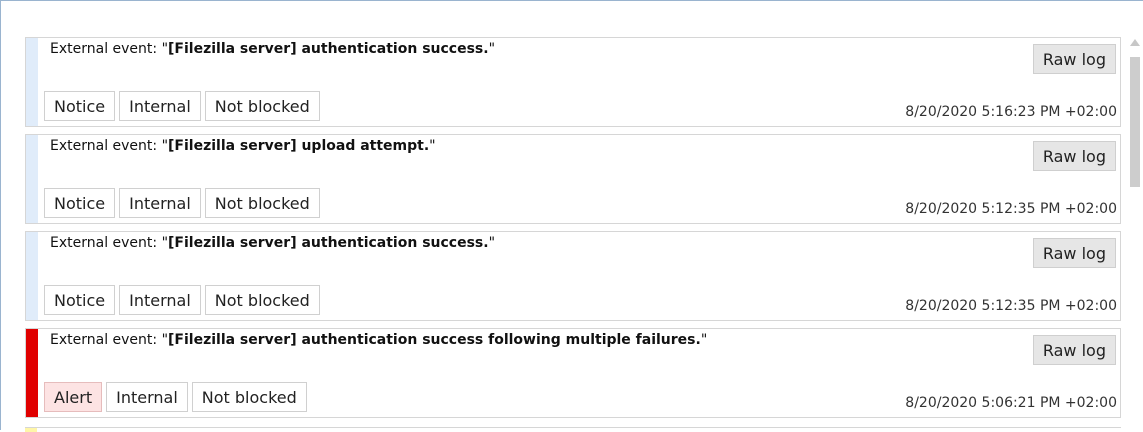 The height and width of the screenshot is (432, 1143). What do you see at coordinates (1135, 42) in the screenshot?
I see `scroll-up-arrow-icon` at bounding box center [1135, 42].